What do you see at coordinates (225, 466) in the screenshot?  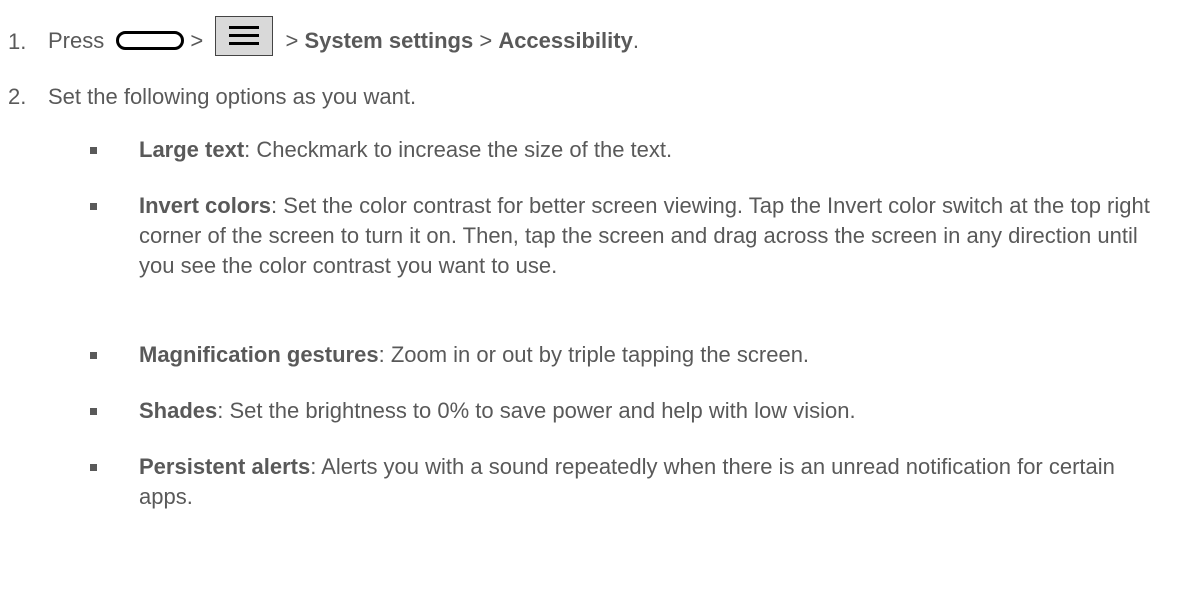 I see `option-term: Persistent alerts` at bounding box center [225, 466].